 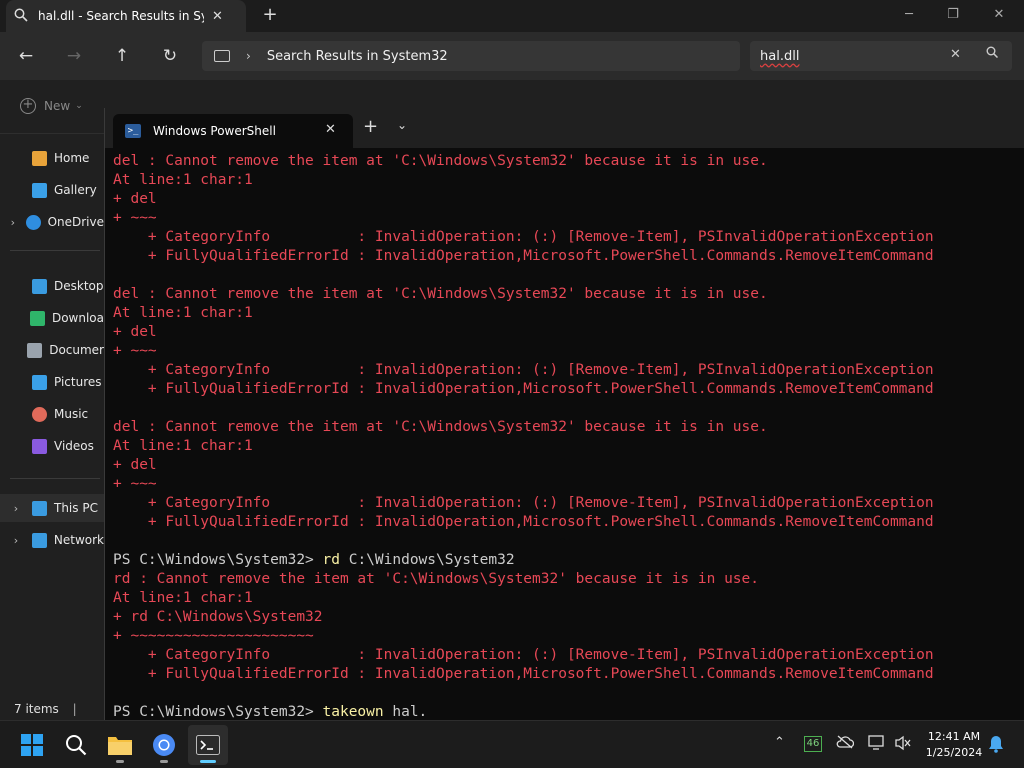 I want to click on sidebar-item-label: Documer, so click(x=76, y=350).